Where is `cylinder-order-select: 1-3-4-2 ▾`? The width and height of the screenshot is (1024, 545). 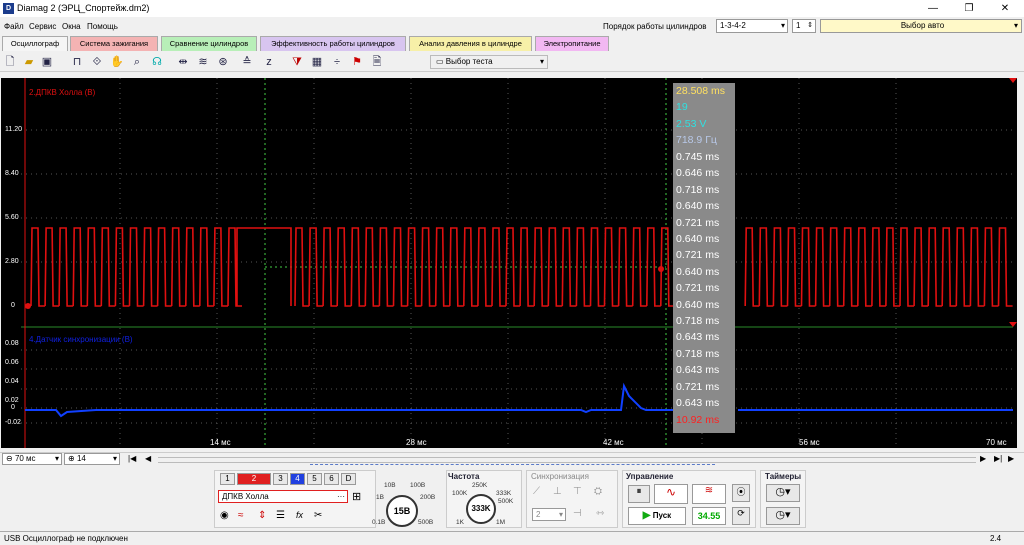 cylinder-order-select: 1-3-4-2 ▾ is located at coordinates (752, 26).